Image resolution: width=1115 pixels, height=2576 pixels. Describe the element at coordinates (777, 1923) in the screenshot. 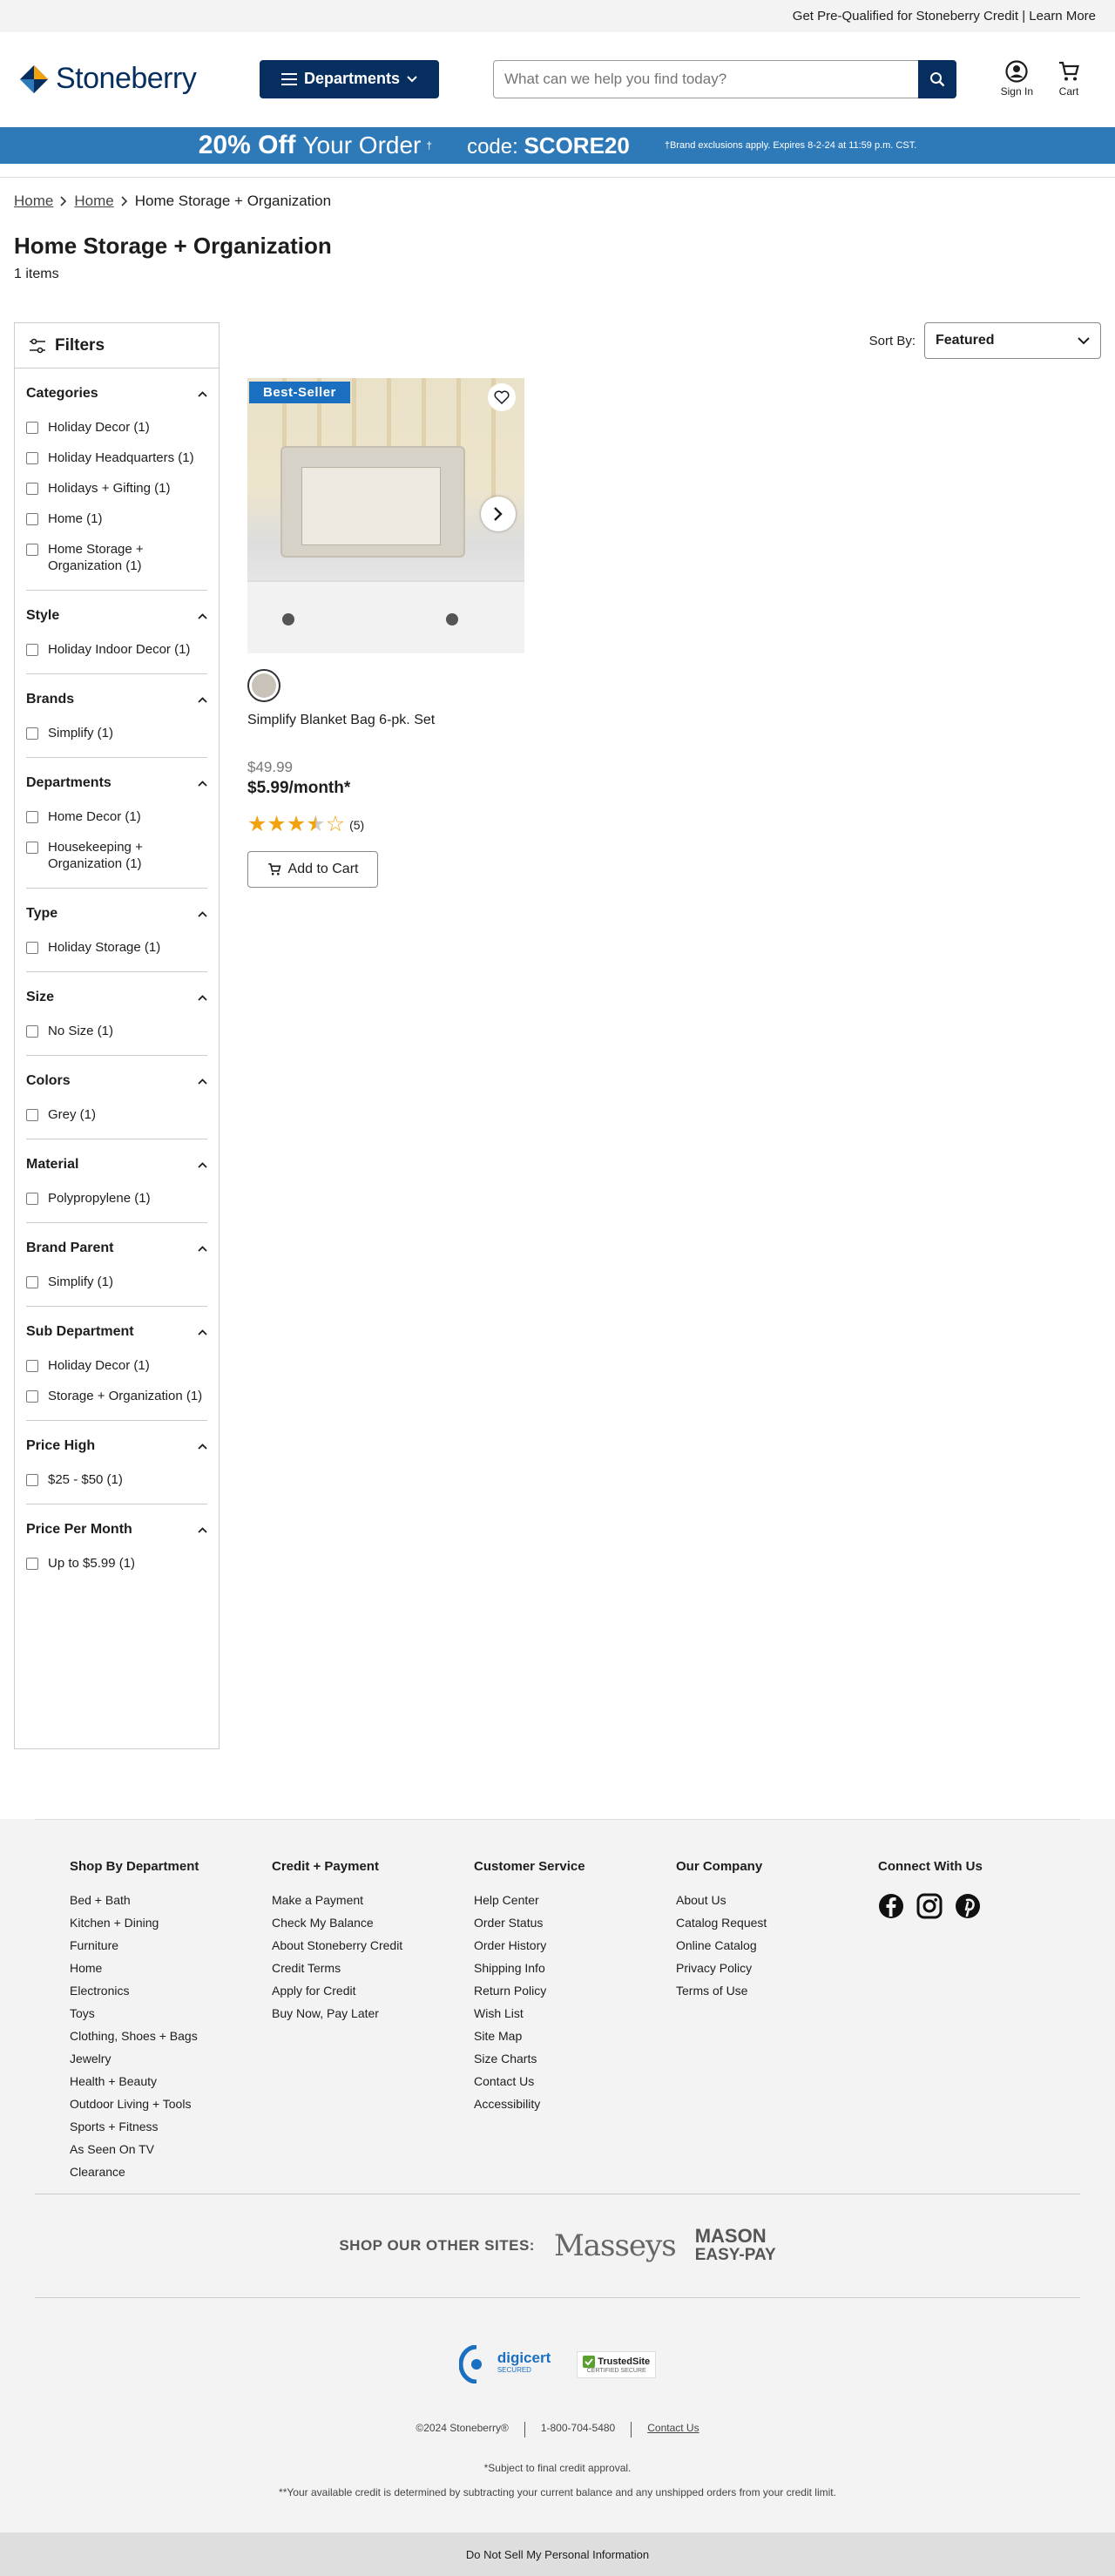

I see `footer-link: Catalog Request` at that location.